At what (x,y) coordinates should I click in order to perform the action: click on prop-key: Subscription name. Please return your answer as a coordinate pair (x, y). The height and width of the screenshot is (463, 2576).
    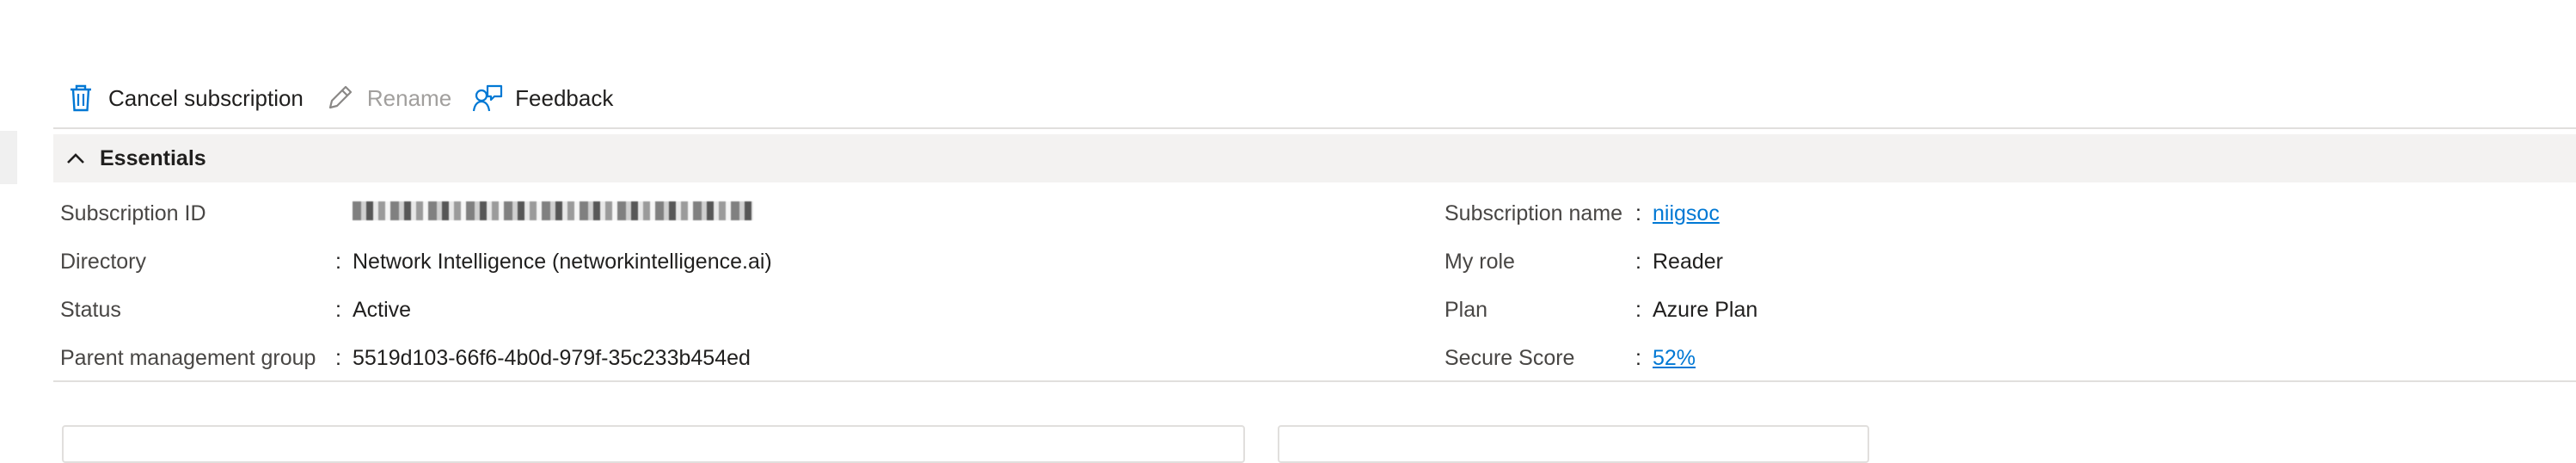
    Looking at the image, I should click on (1533, 213).